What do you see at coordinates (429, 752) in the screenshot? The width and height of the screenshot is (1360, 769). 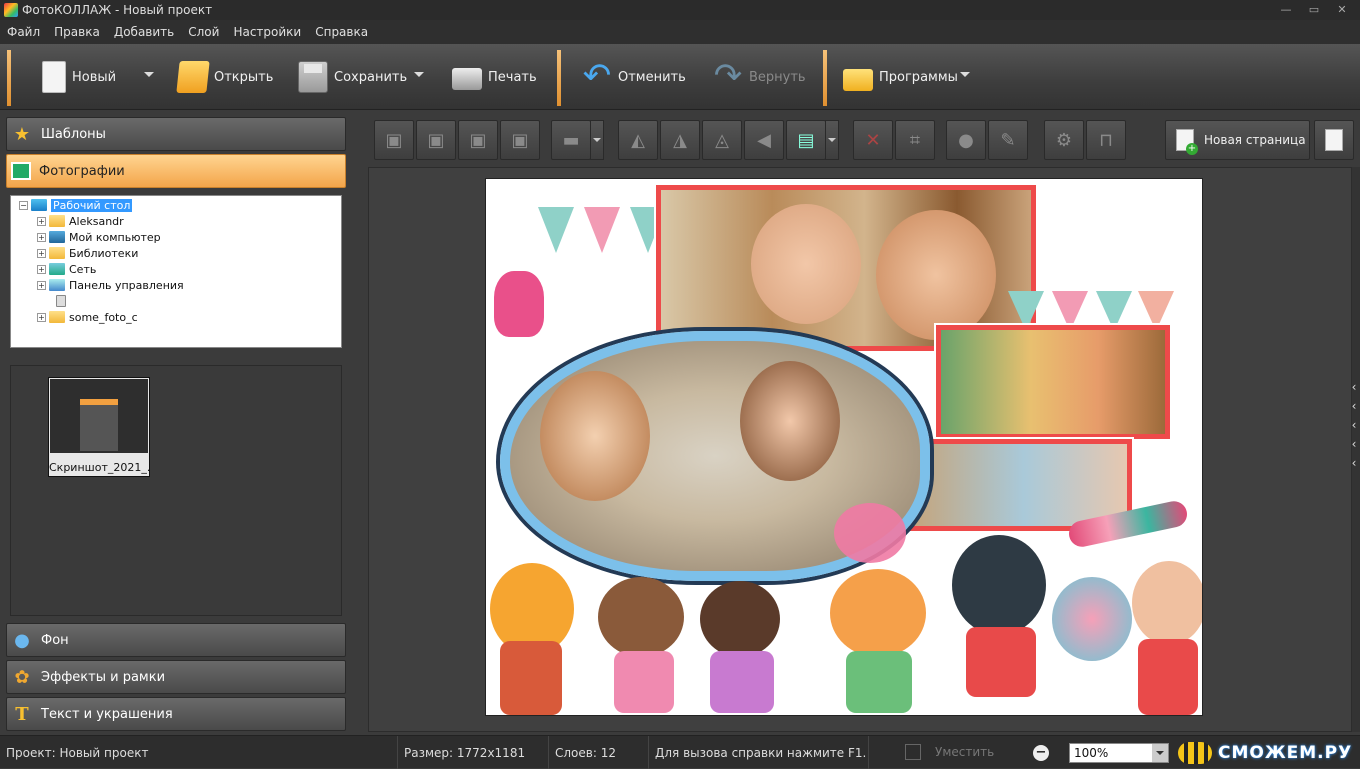 I see `size-label: Размер:` at bounding box center [429, 752].